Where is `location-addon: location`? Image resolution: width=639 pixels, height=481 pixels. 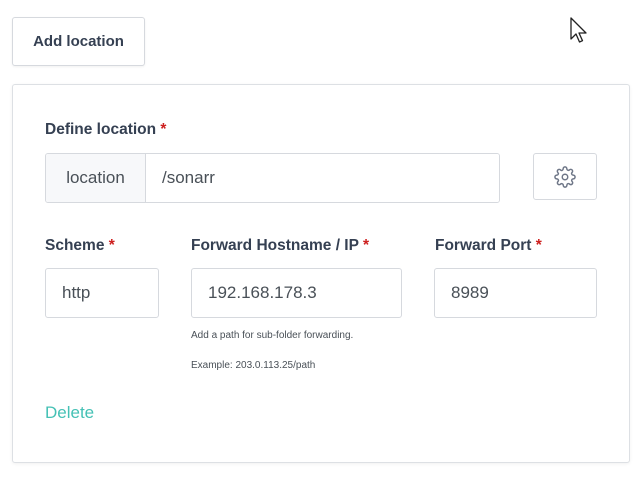 location-addon: location is located at coordinates (96, 178).